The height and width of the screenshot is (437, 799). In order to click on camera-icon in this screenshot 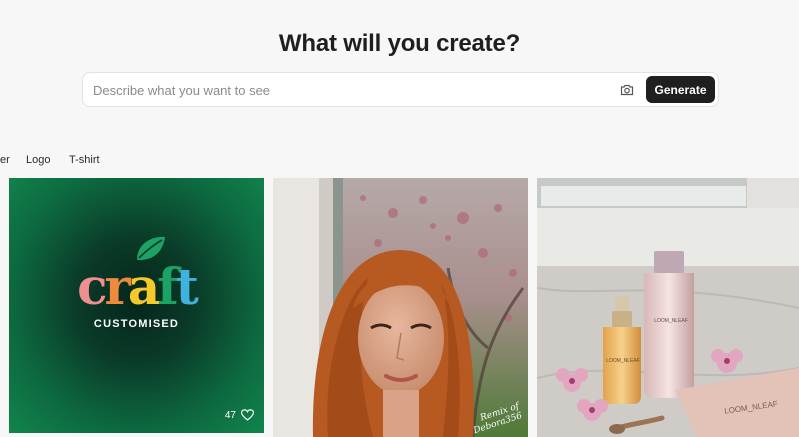, I will do `click(627, 90)`.